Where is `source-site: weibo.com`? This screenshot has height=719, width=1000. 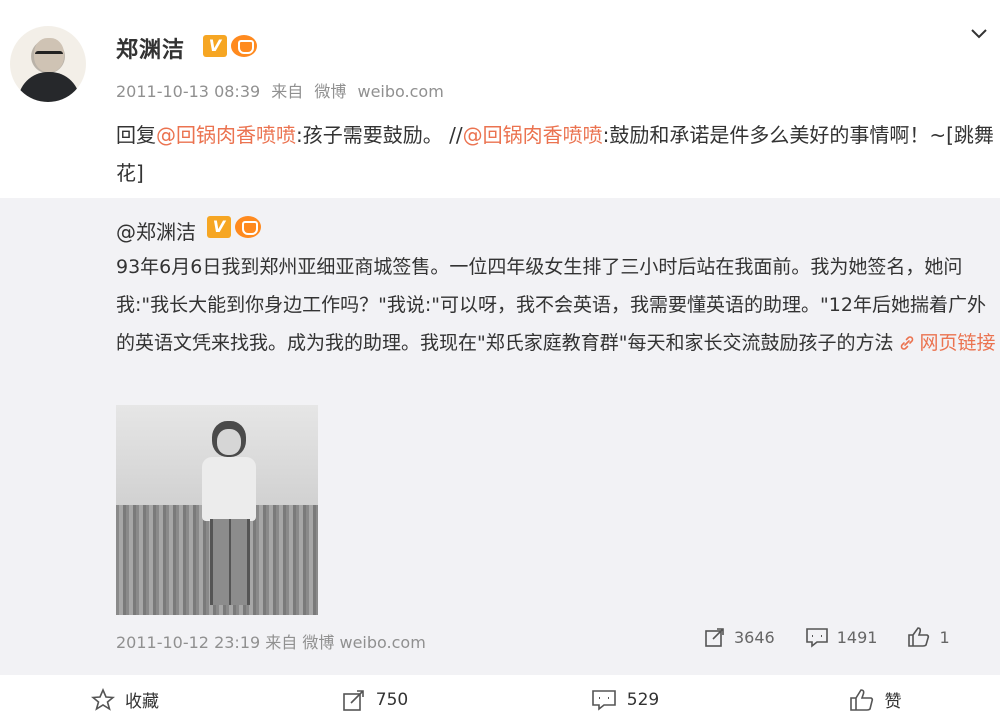
source-site: weibo.com is located at coordinates (401, 91).